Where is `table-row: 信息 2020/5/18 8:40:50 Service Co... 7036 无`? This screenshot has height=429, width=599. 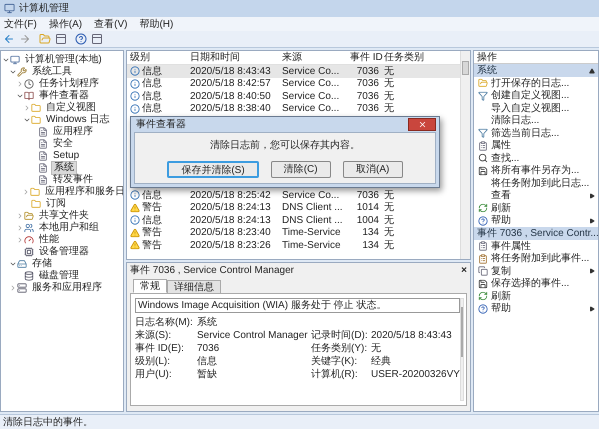
table-row: 信息 2020/5/18 8:40:50 Service Co... 7036 无 is located at coordinates (293, 96).